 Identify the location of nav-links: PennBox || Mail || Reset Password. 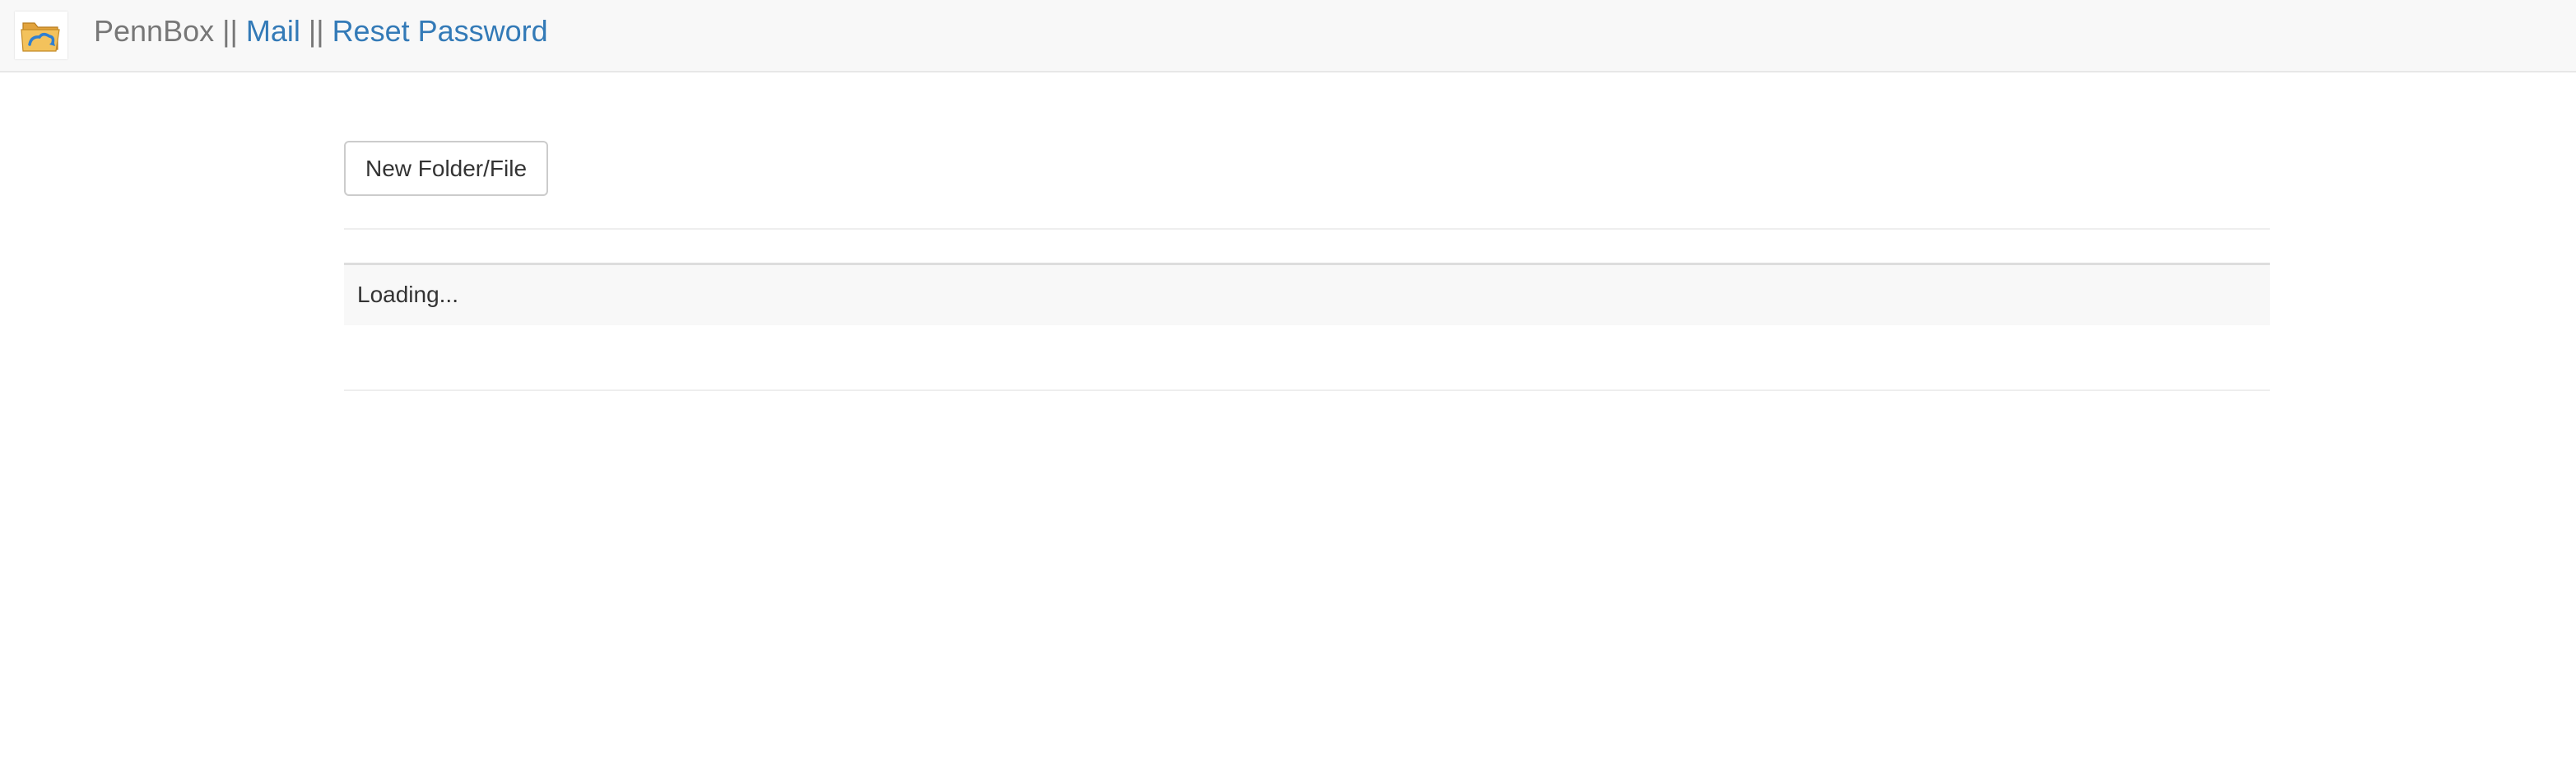
(321, 31).